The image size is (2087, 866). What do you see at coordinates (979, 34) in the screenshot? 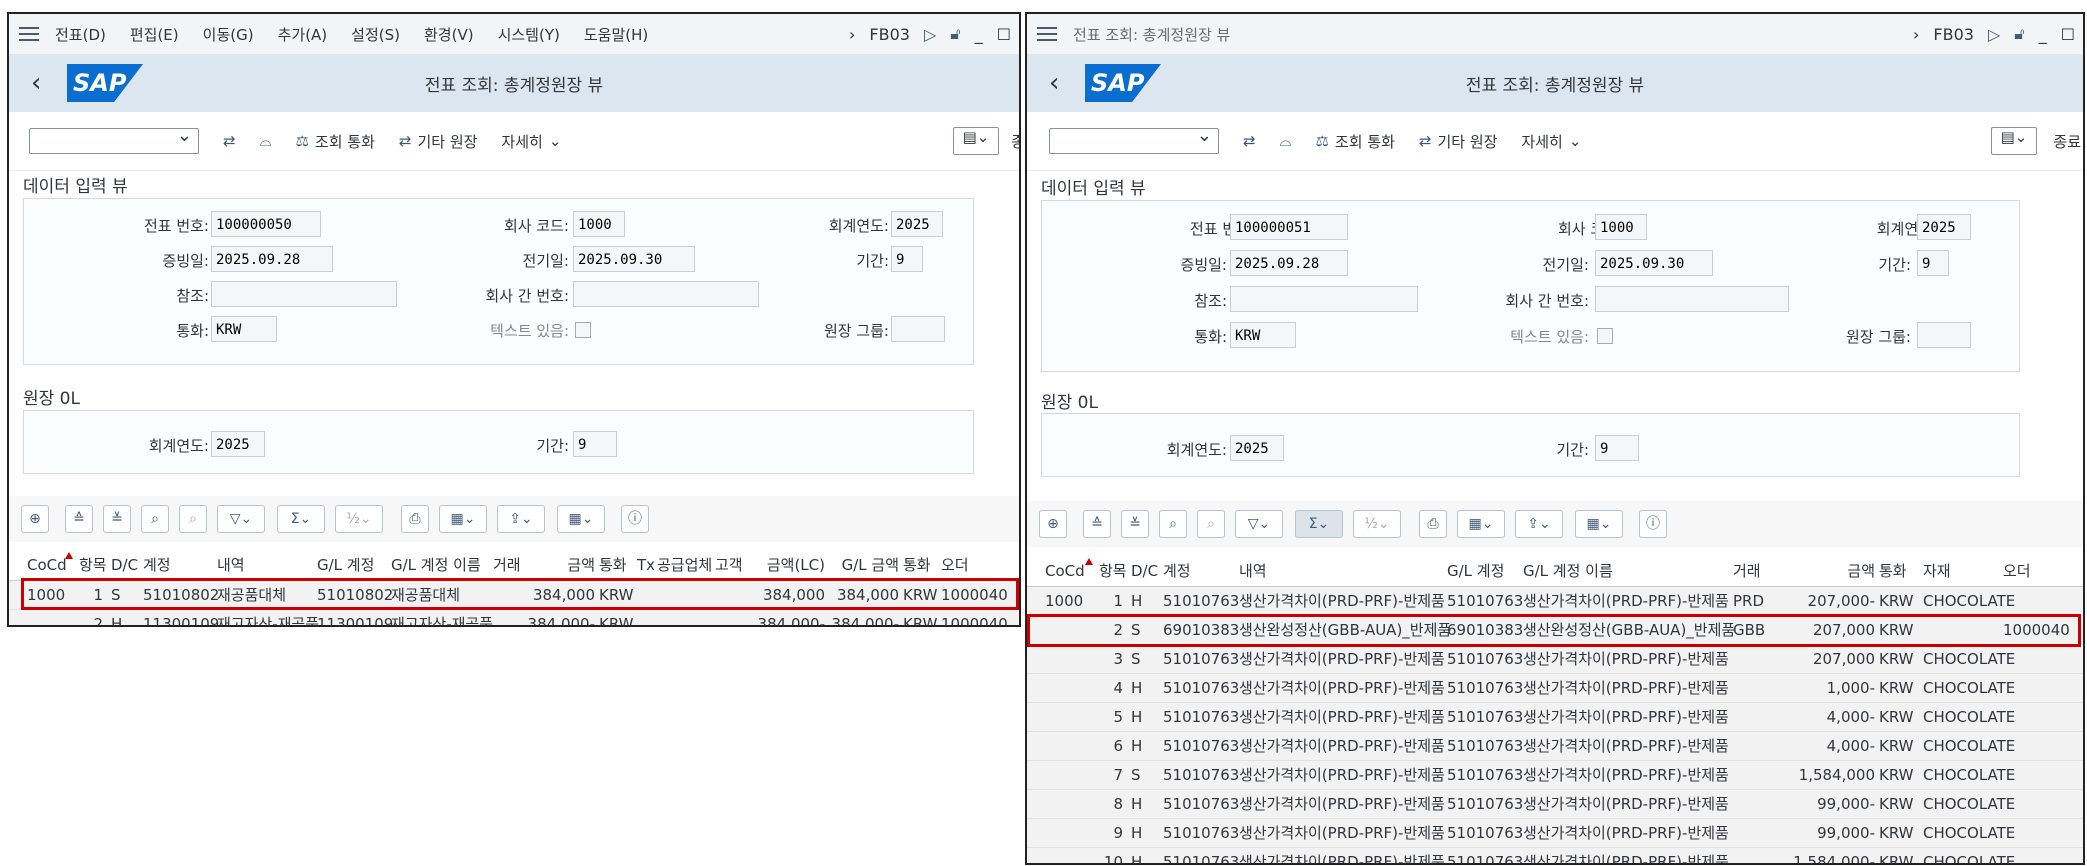
I see `minimize-icon: _` at bounding box center [979, 34].